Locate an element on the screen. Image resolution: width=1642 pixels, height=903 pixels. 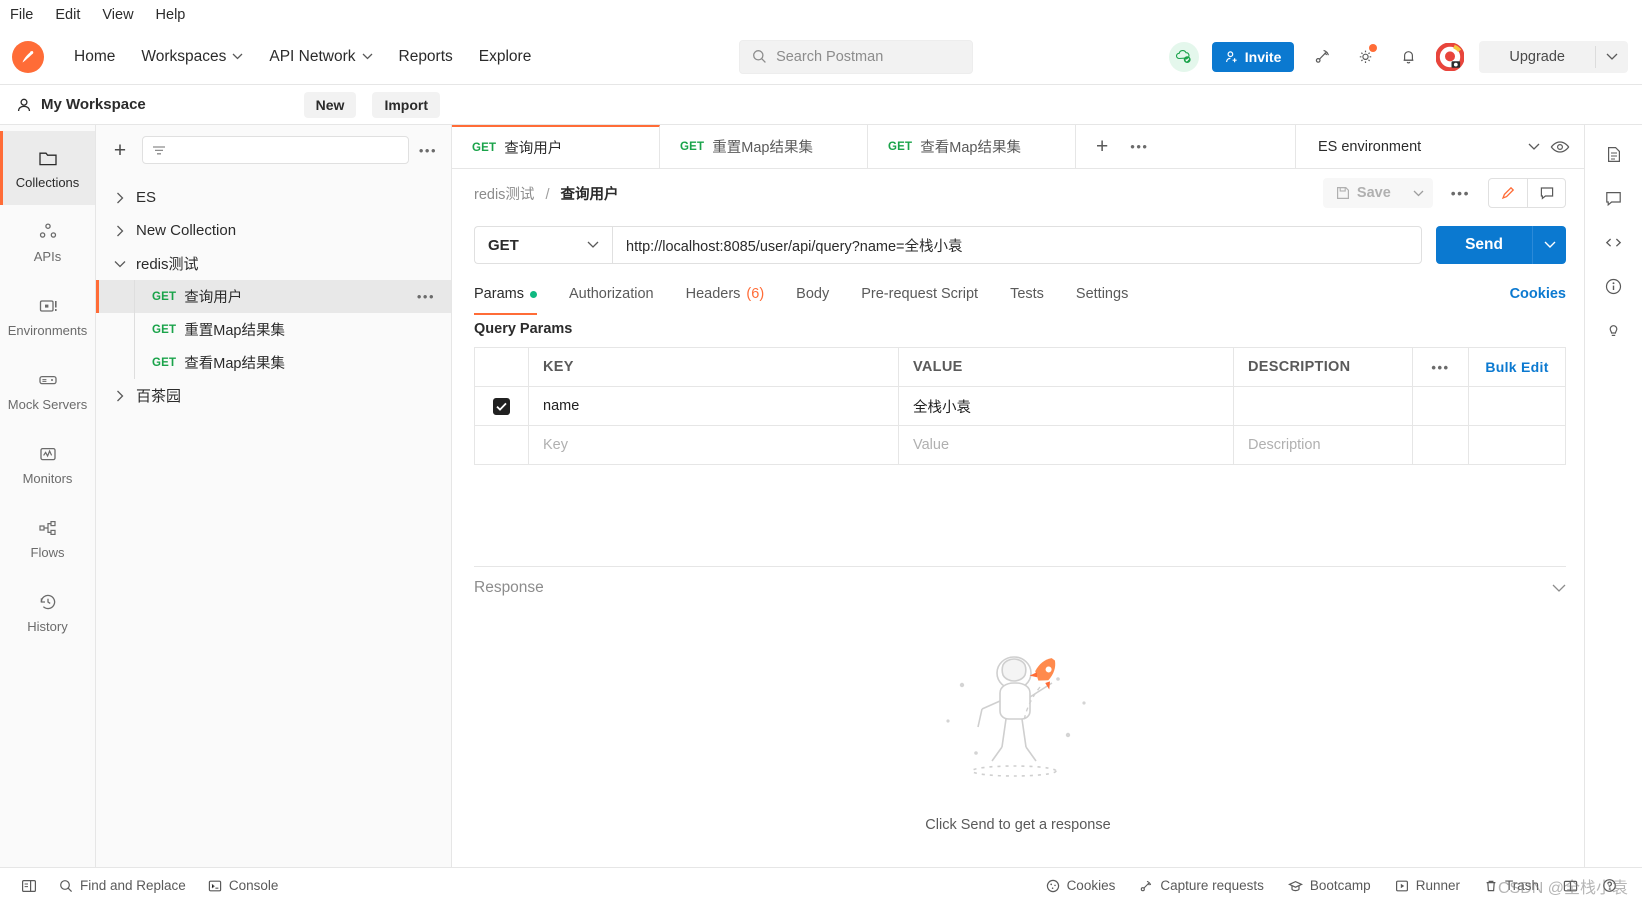
info-icon is located at coordinates (1614, 286).